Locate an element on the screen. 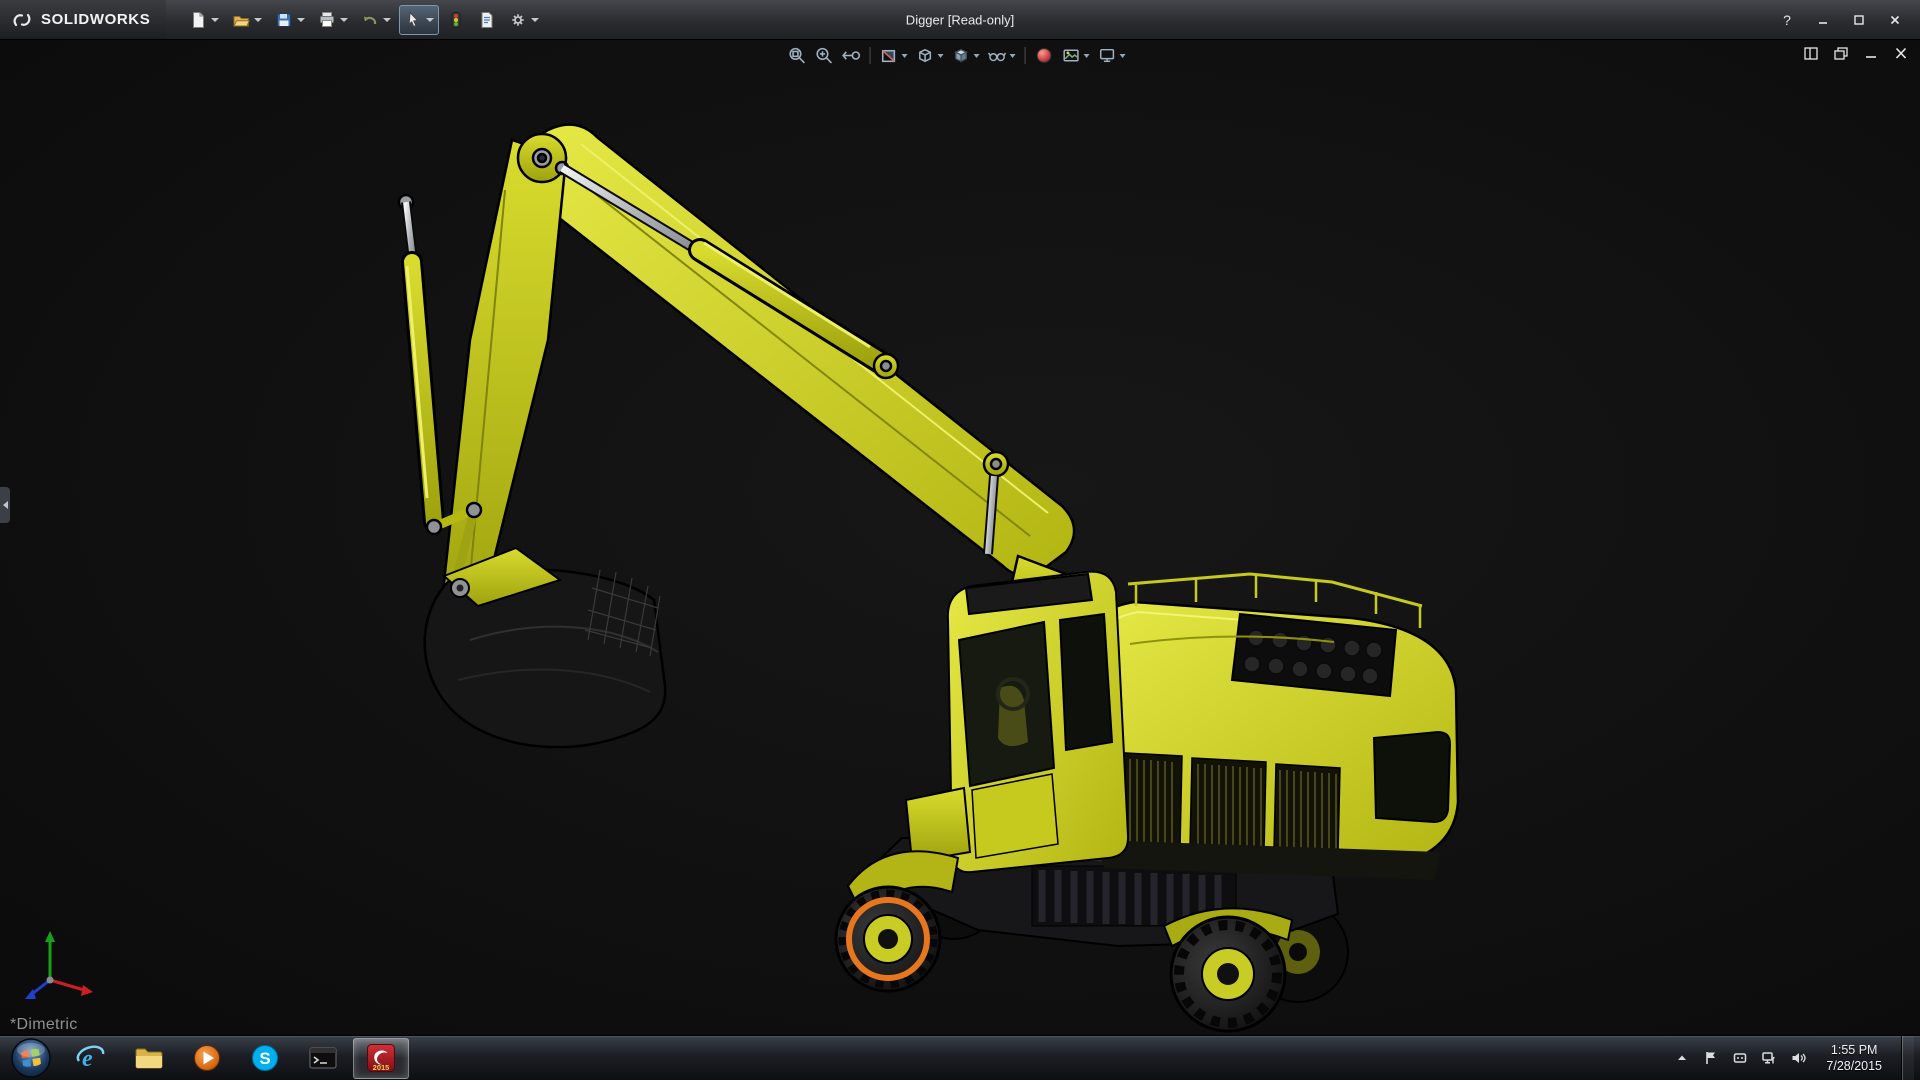 Image resolution: width=1920 pixels, height=1080 pixels. new-document-button is located at coordinates (204, 20).